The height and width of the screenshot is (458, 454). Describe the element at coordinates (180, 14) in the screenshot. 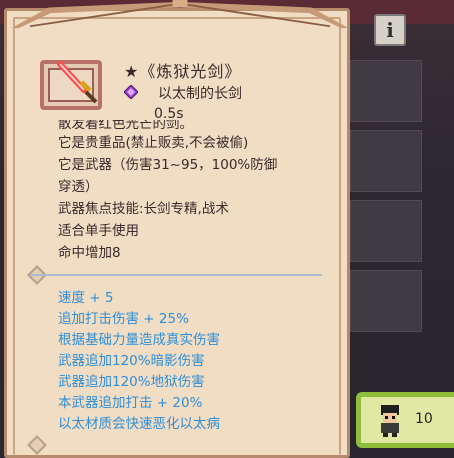

I see `tooltip-roof-ornament` at that location.